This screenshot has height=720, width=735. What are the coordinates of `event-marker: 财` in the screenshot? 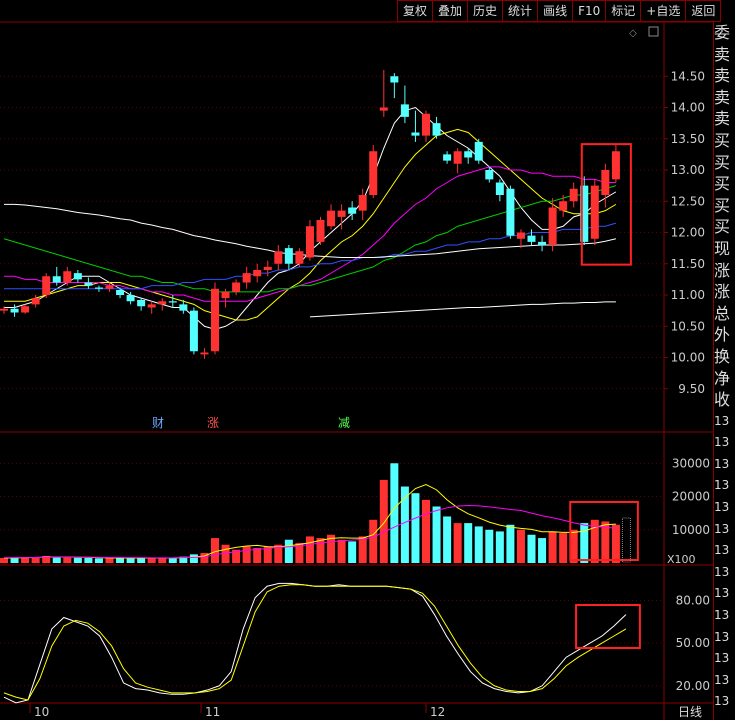 It's located at (158, 423).